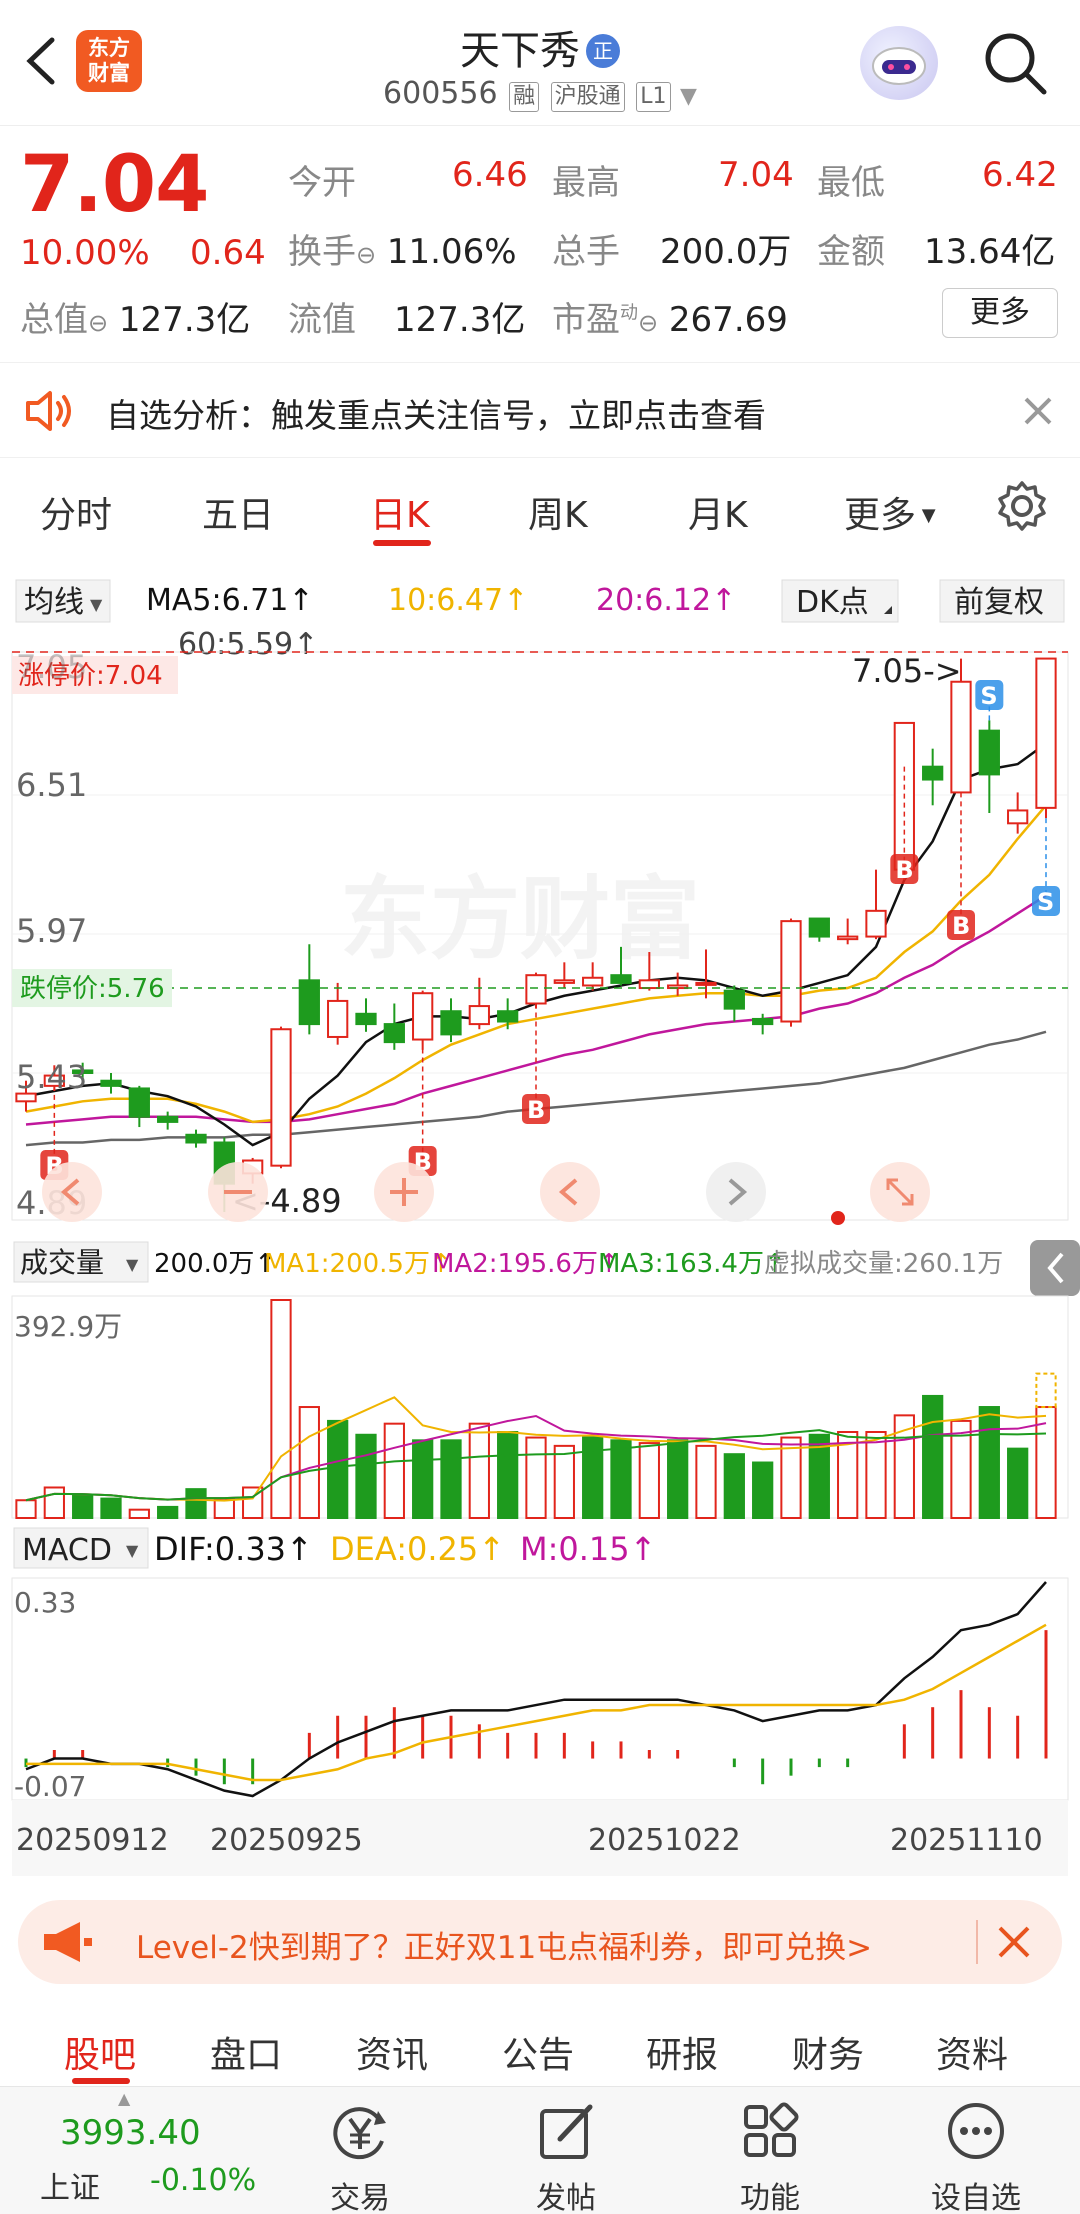  Describe the element at coordinates (1038, 411) in the screenshot. I see `close-icon` at that location.